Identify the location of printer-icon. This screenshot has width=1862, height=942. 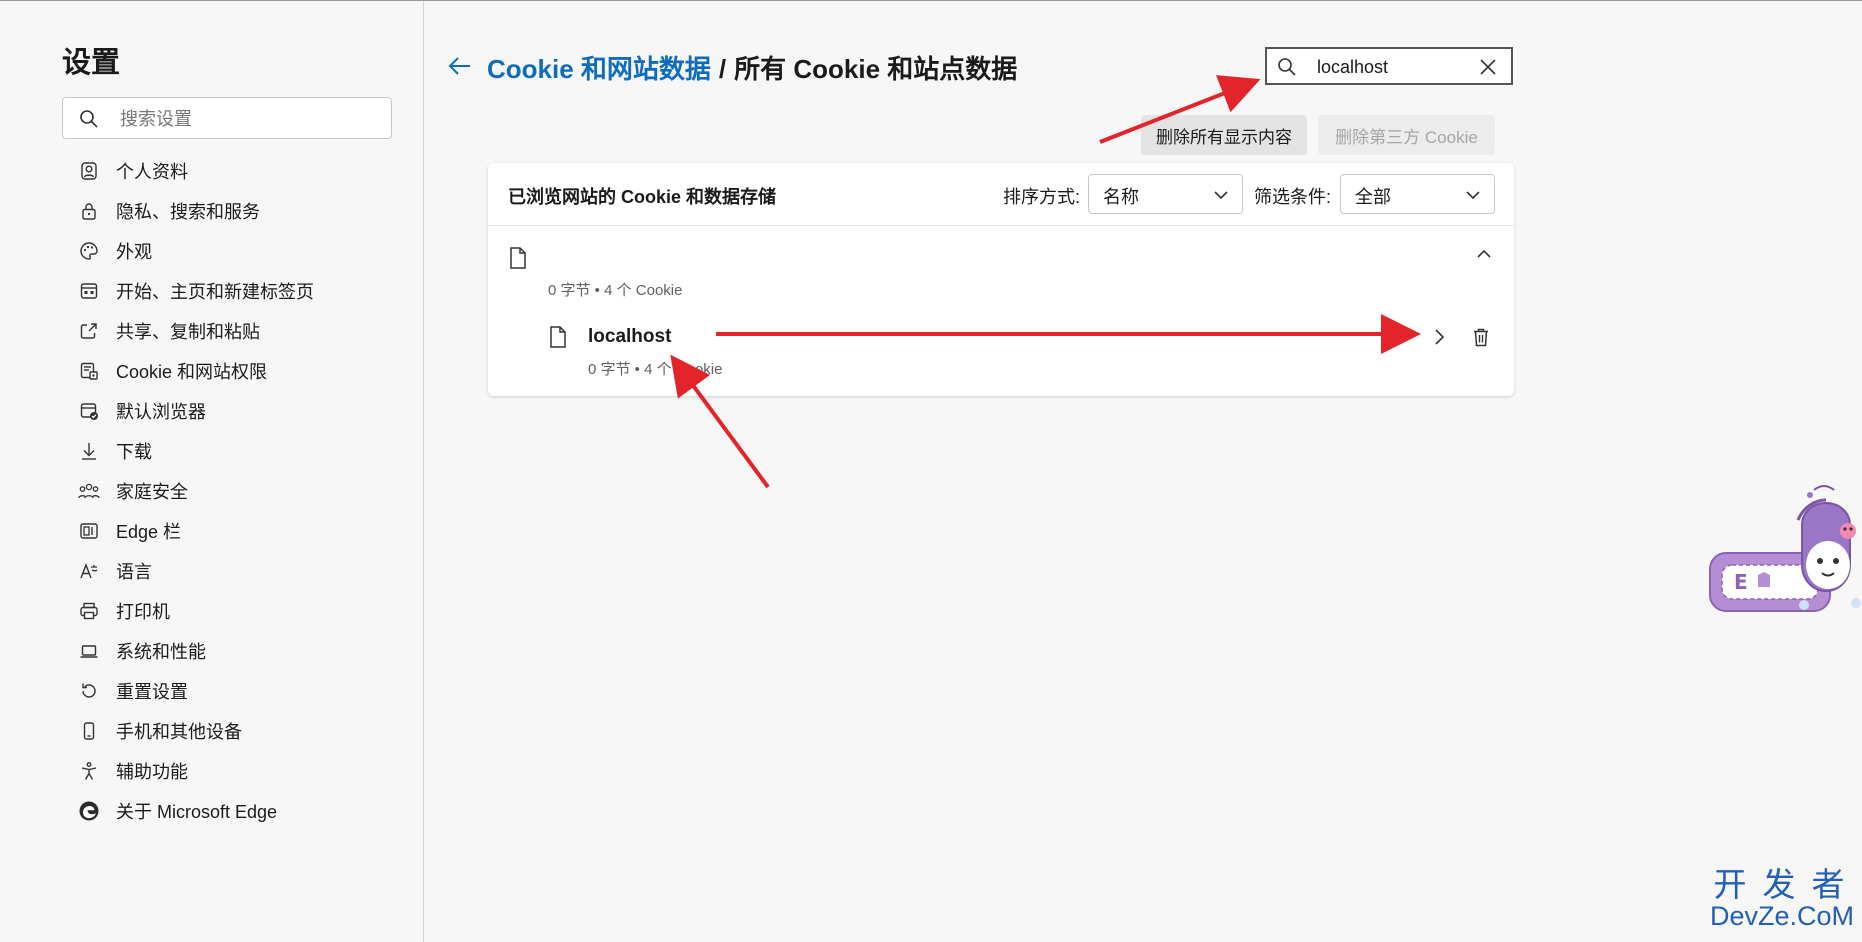
(89, 611).